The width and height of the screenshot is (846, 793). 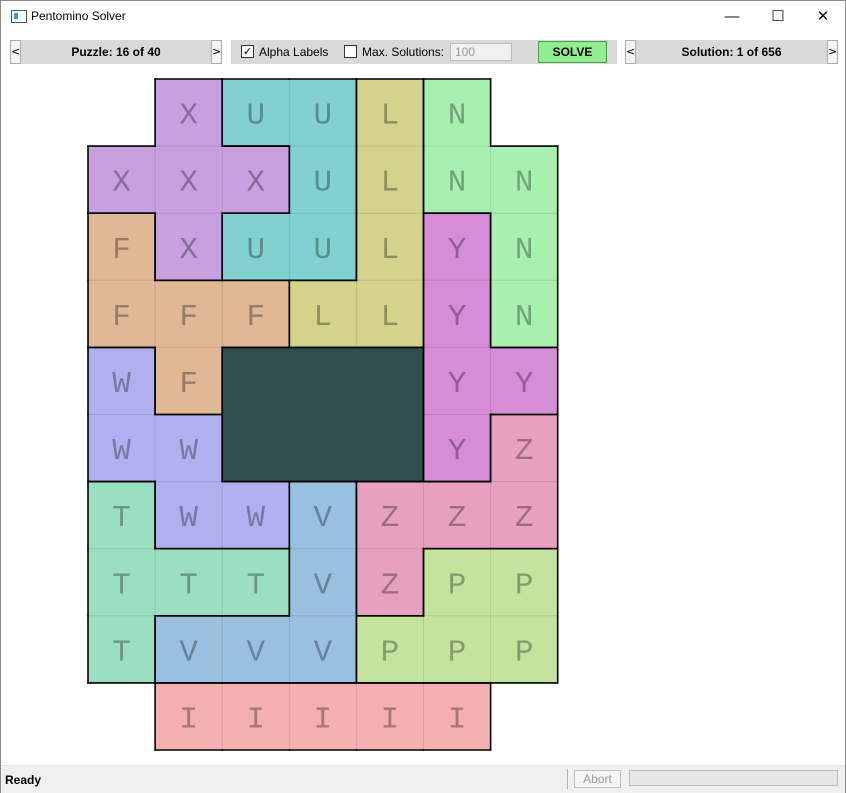 What do you see at coordinates (23, 780) in the screenshot?
I see `status-text: Ready` at bounding box center [23, 780].